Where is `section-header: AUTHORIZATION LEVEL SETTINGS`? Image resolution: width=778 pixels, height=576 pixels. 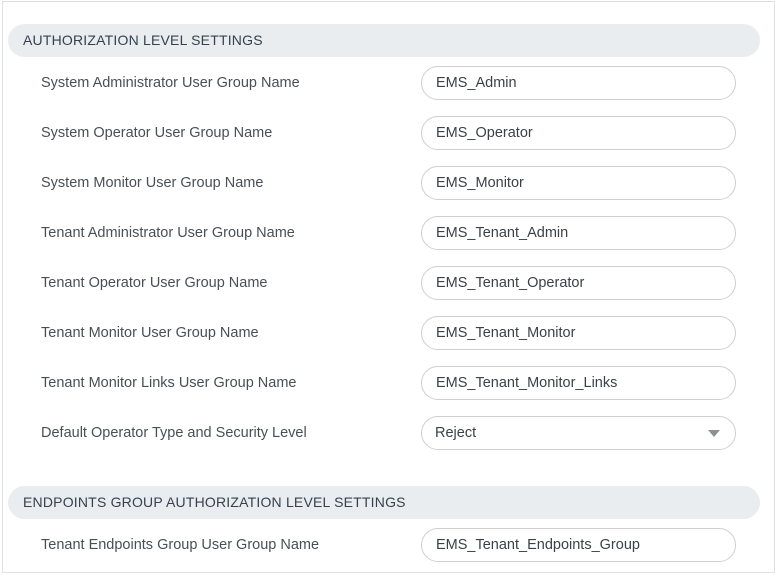 section-header: AUTHORIZATION LEVEL SETTINGS is located at coordinates (384, 40).